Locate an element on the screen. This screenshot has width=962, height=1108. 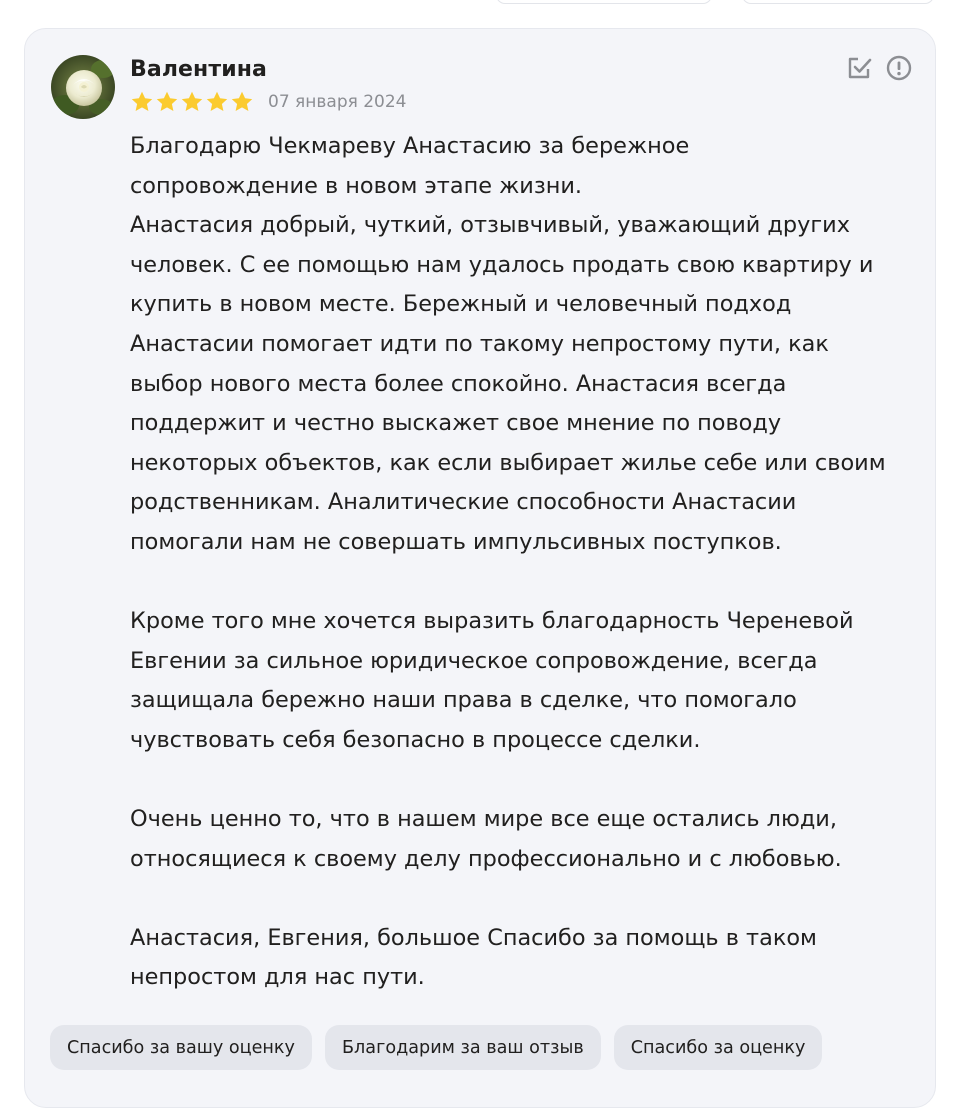
top-partial-controls is located at coordinates (481, 5).